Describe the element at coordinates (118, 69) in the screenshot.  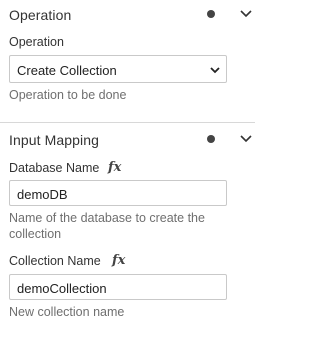
I see `operation-select: Create Collection` at that location.